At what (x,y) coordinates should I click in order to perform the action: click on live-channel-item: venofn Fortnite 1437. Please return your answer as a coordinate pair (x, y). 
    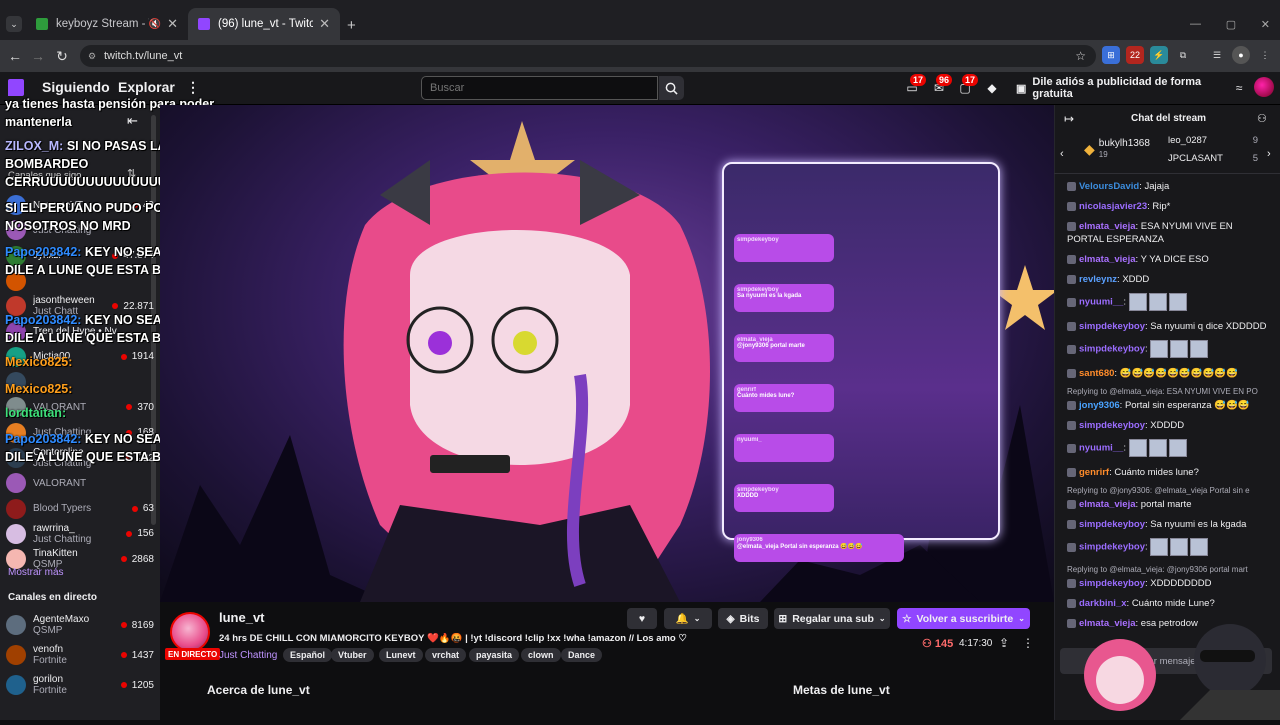
    Looking at the image, I should click on (80, 655).